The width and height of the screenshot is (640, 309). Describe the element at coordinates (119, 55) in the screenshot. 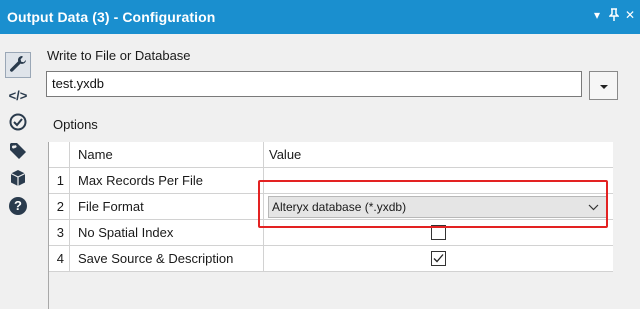

I see `write-to-label: Write to File or Database` at that location.